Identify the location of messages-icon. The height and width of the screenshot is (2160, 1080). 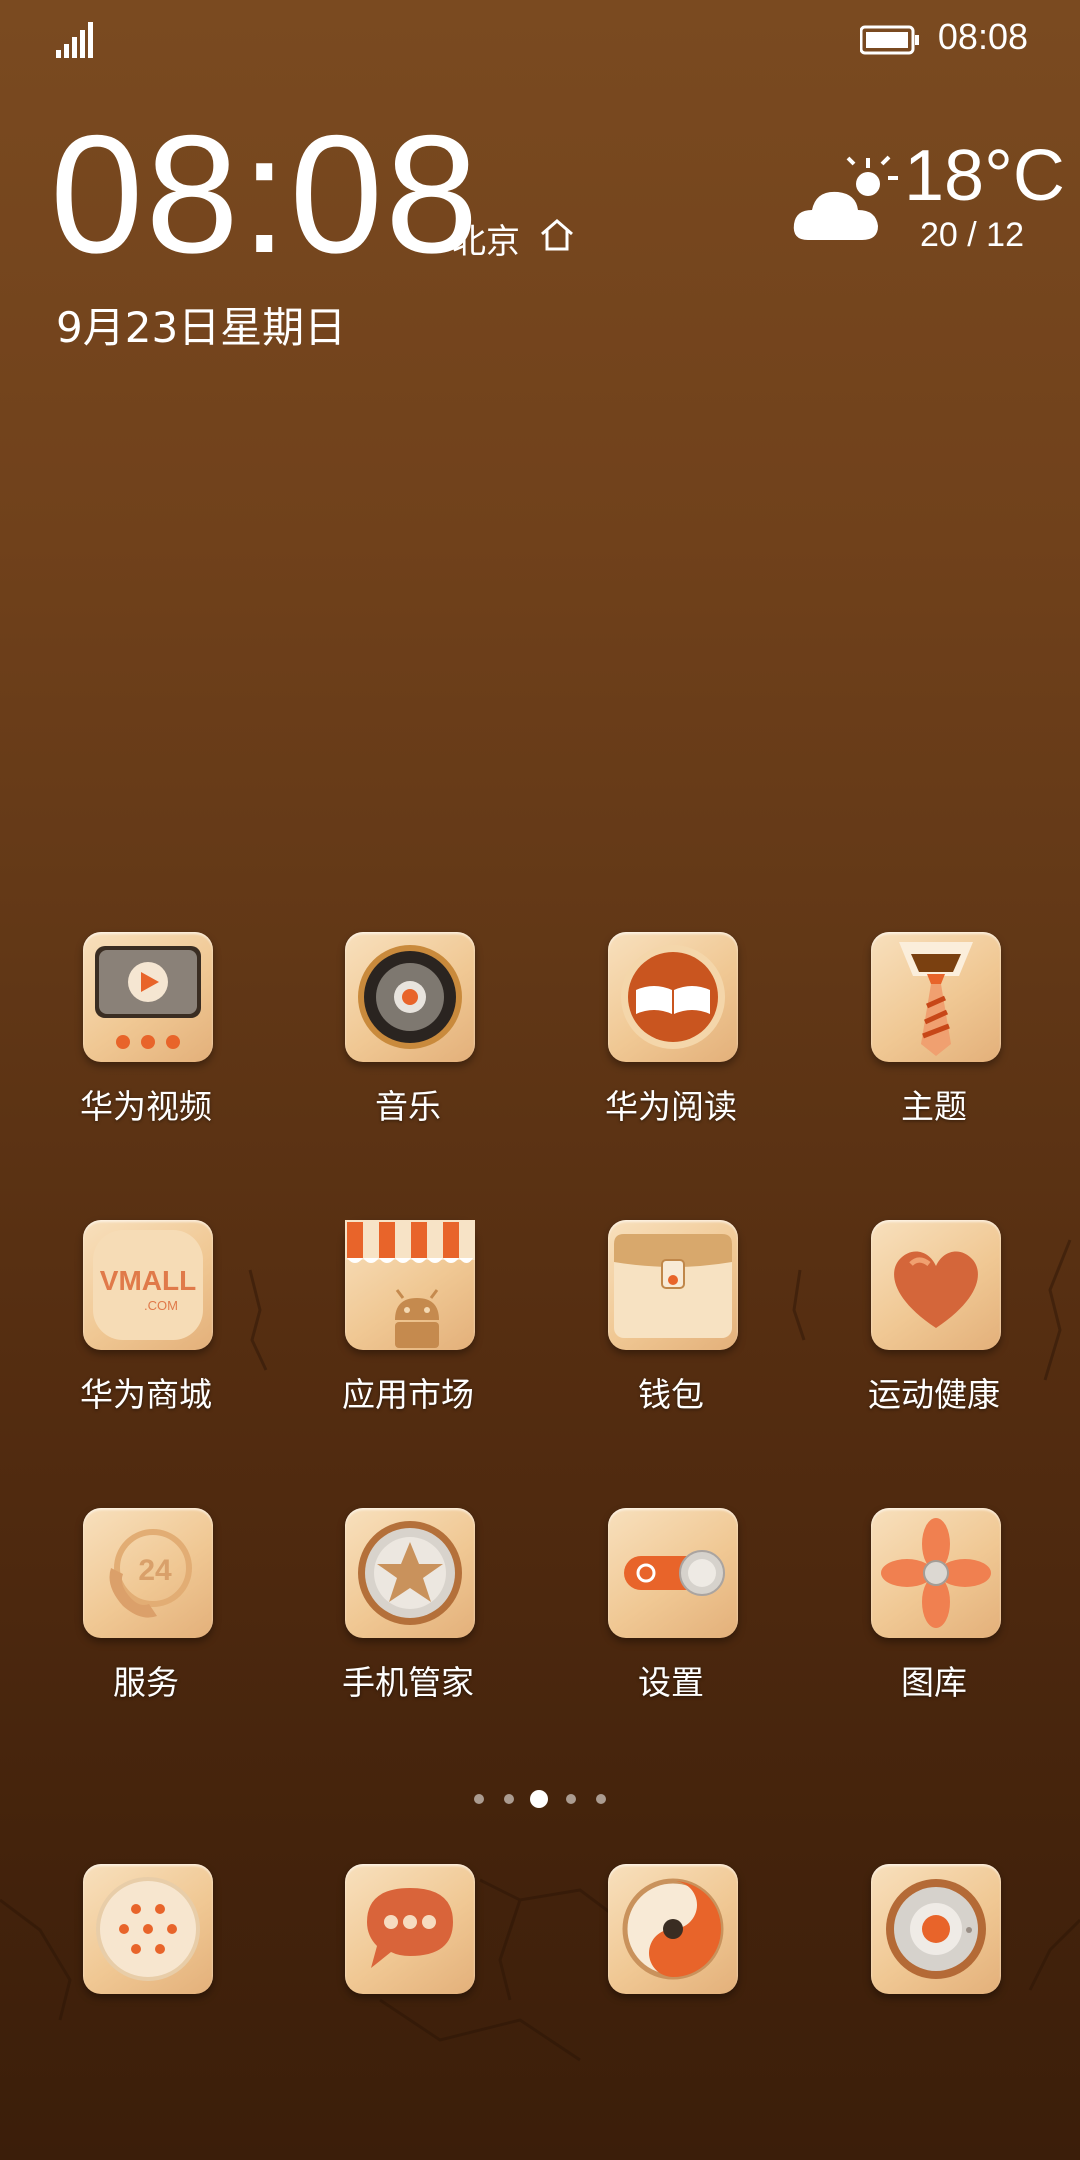
(410, 1928).